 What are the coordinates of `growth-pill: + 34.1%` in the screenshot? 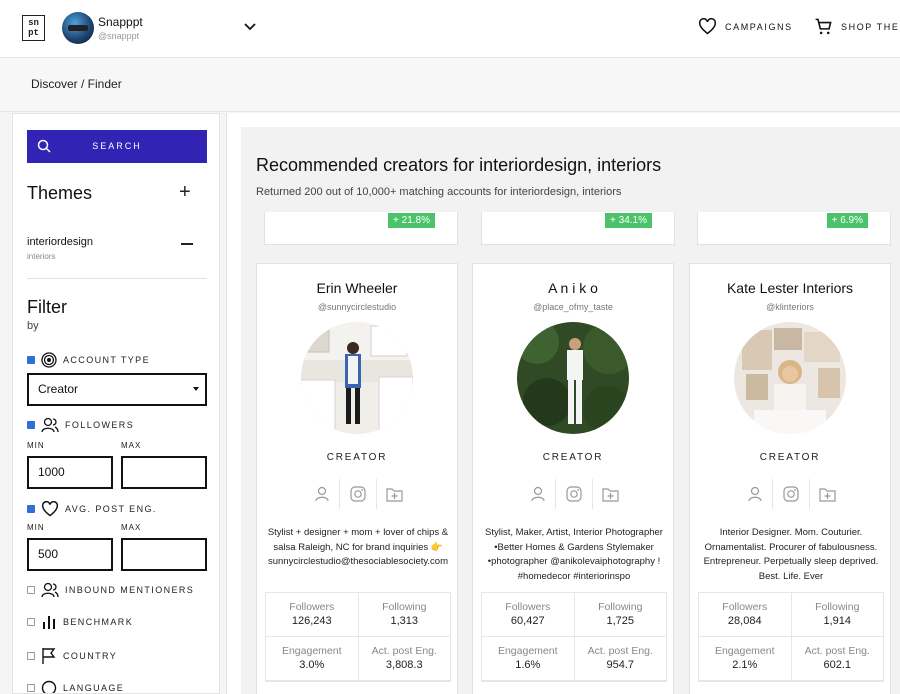 It's located at (628, 220).